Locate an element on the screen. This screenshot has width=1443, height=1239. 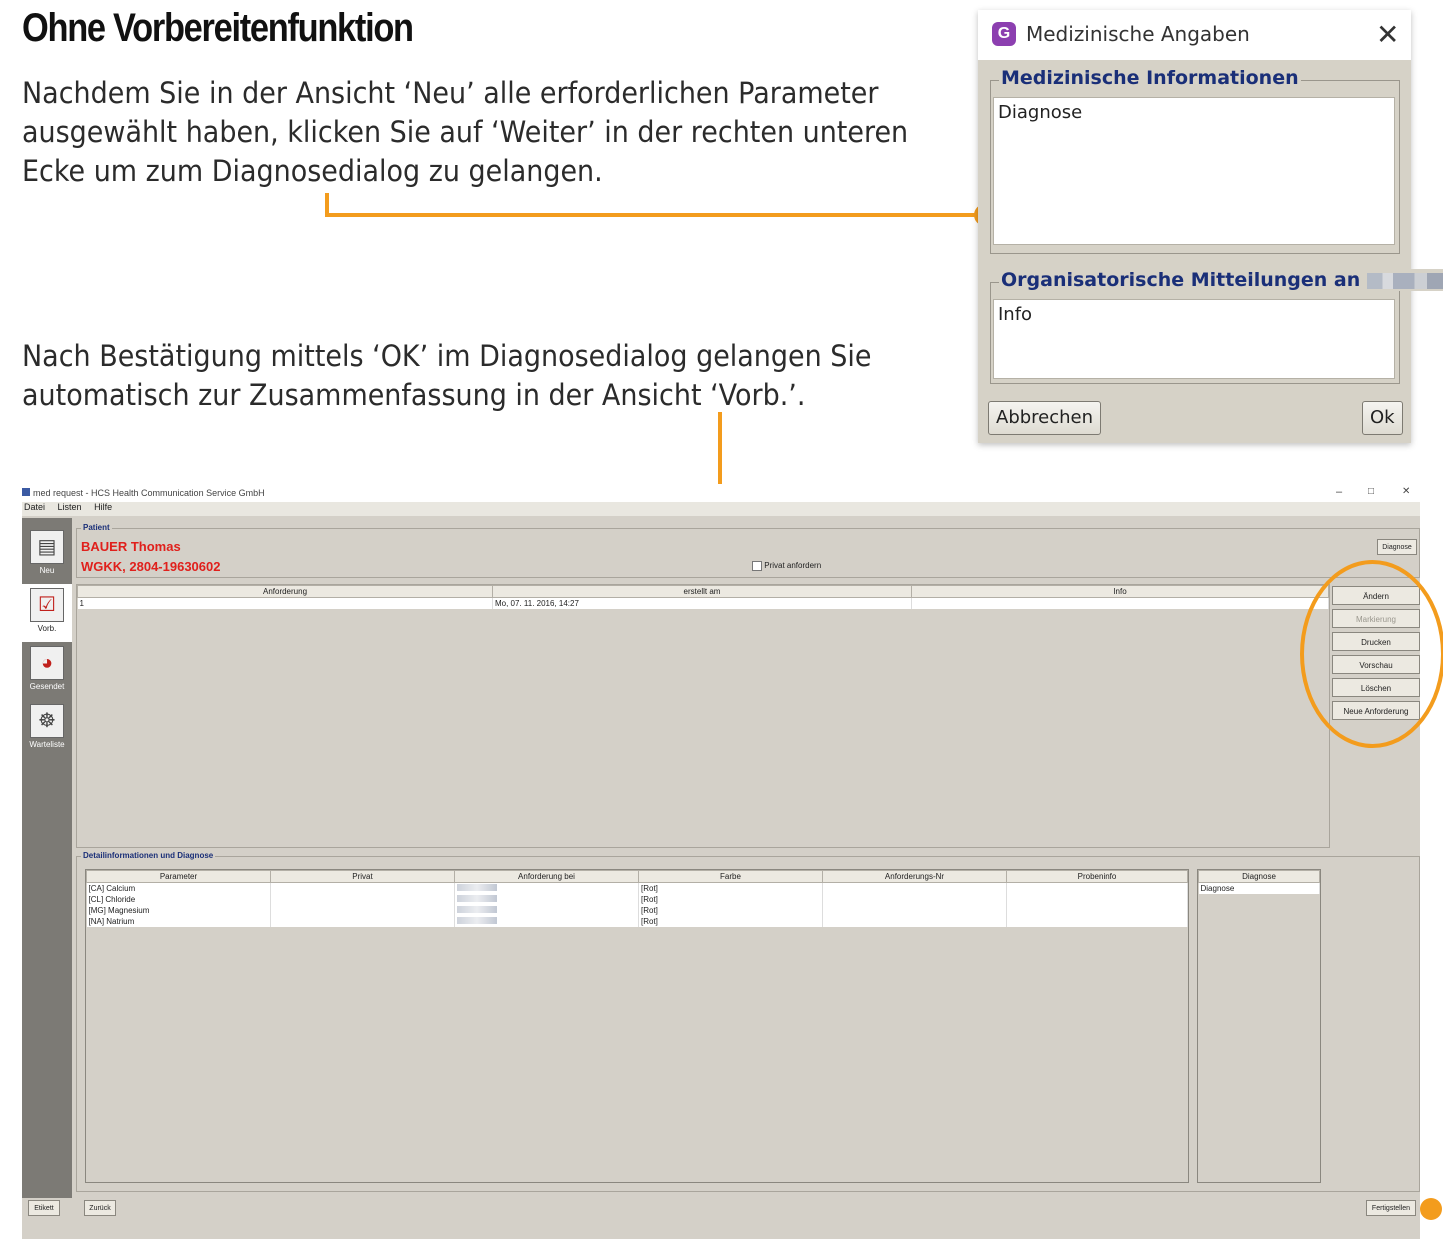
close-window-icon: ✕ is located at coordinates (1406, 491).